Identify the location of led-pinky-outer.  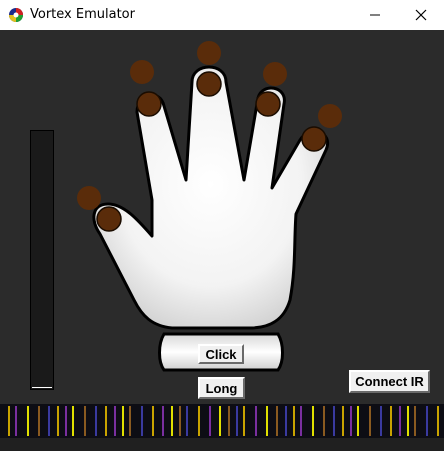
(330, 116).